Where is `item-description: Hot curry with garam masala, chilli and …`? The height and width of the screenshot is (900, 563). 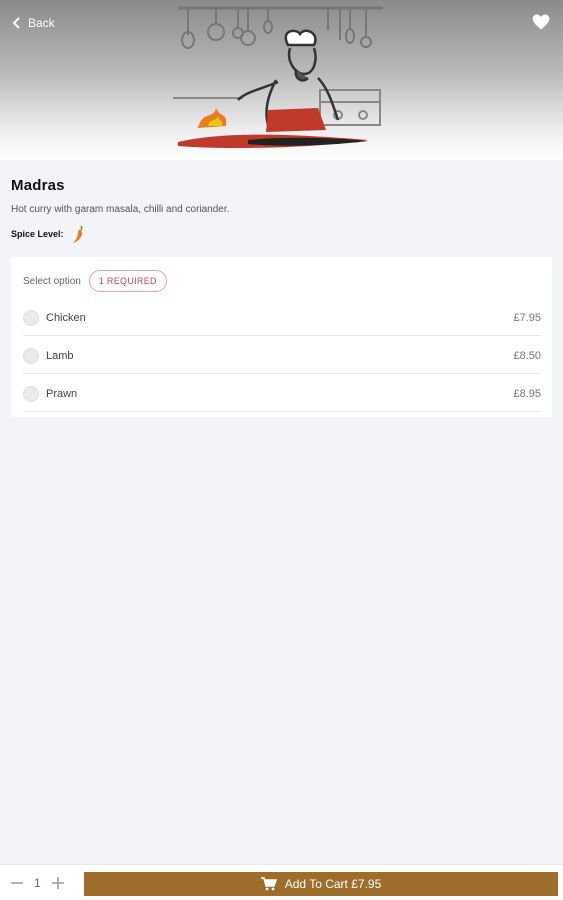 item-description: Hot curry with garam masala, chilli and … is located at coordinates (120, 209).